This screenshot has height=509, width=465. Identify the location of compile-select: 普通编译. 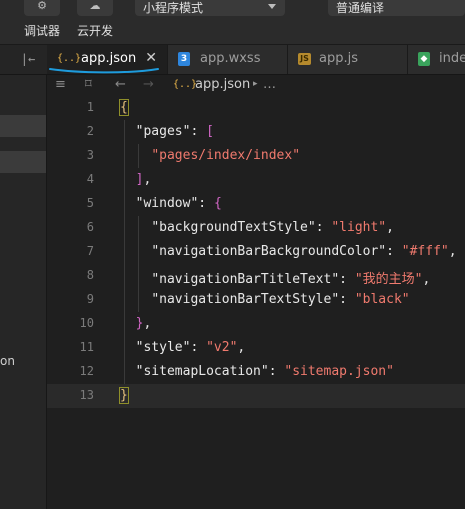
(396, 8).